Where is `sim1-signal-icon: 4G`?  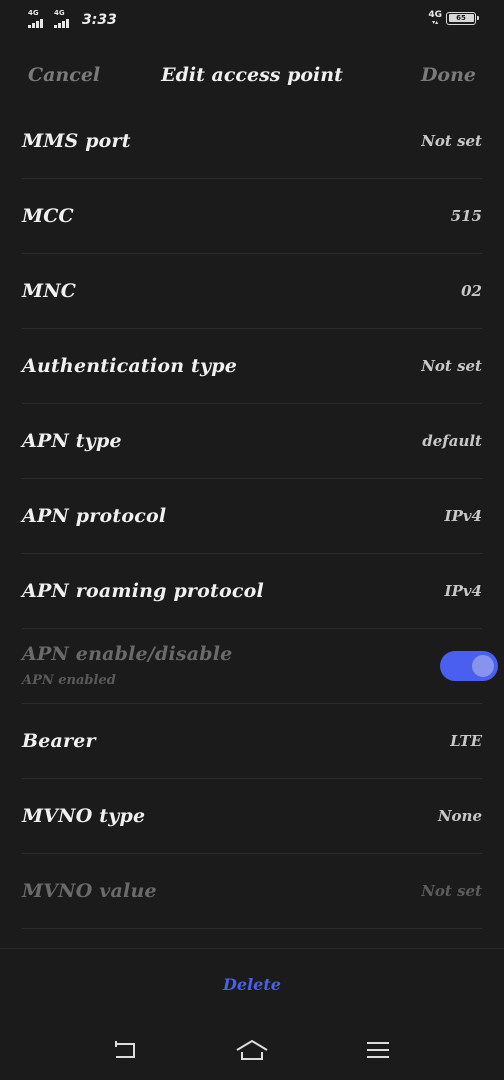 sim1-signal-icon: 4G is located at coordinates (39, 19).